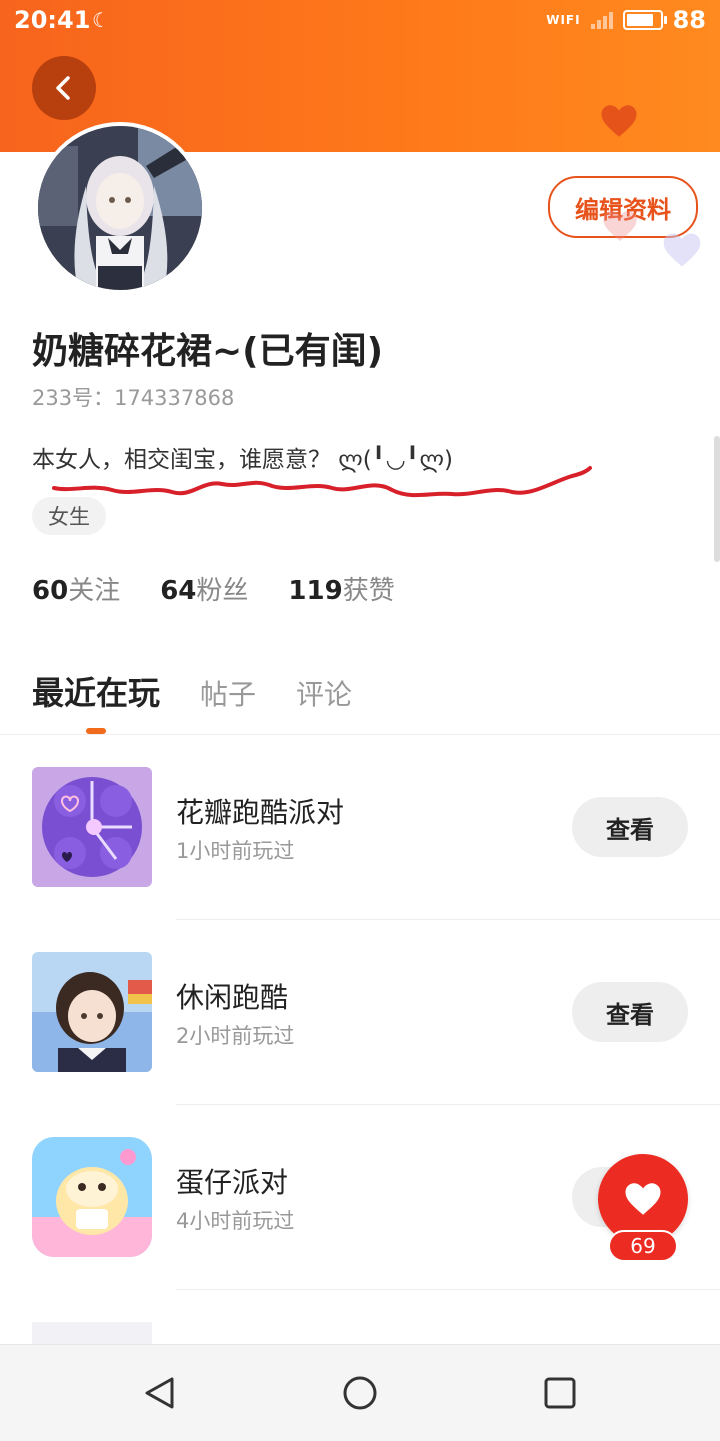  I want to click on divider, so click(448, 1289).